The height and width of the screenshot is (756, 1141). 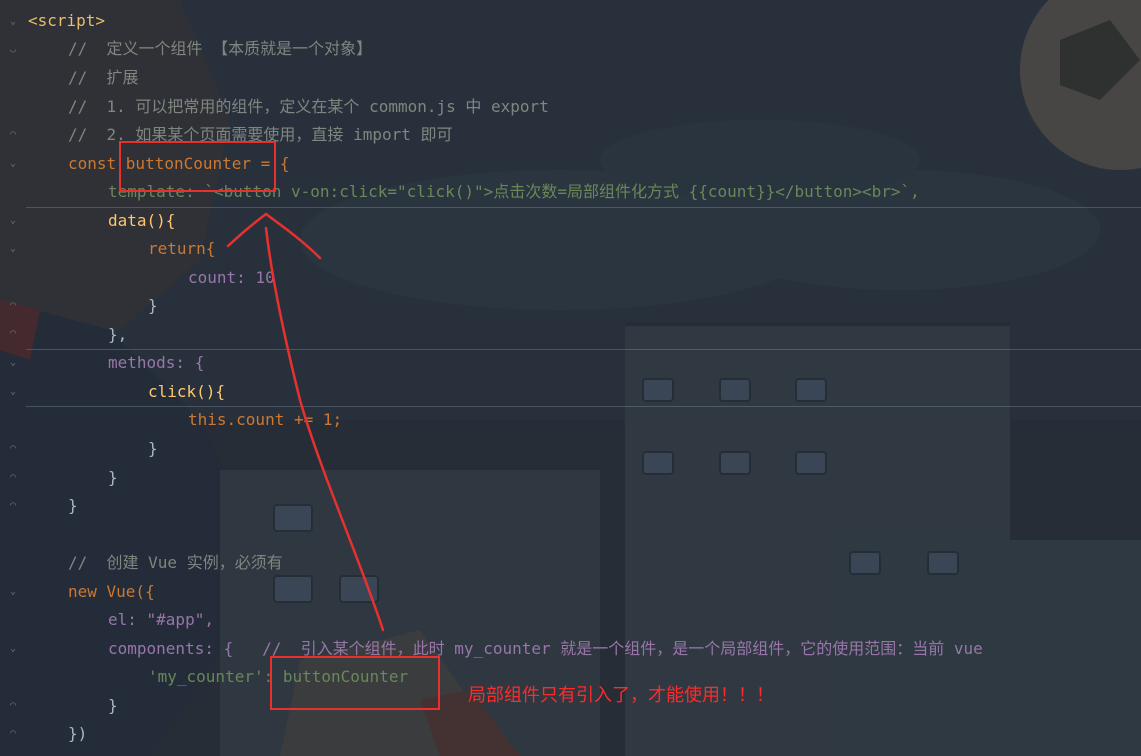 I want to click on code-text: count: 10, so click(x=231, y=277).